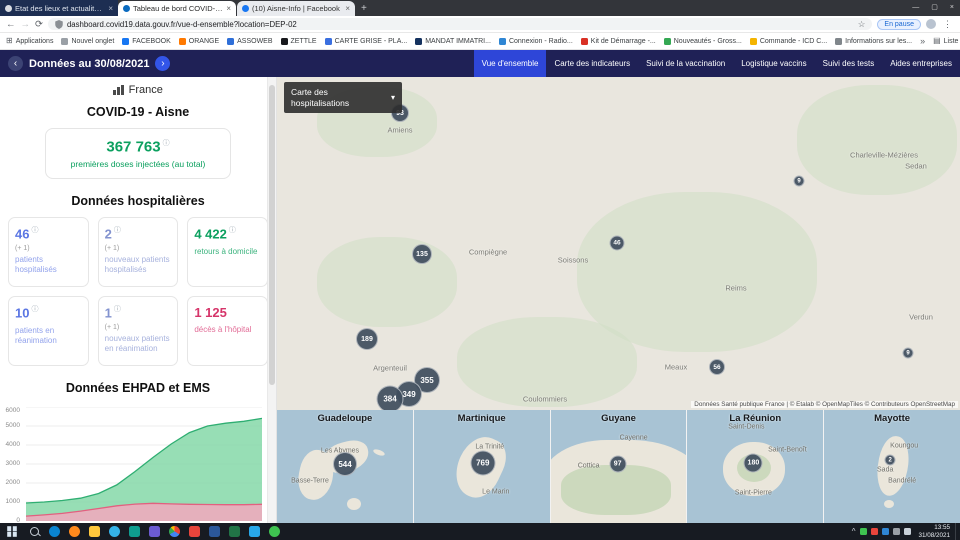 The height and width of the screenshot is (540, 960). I want to click on bookmark-applications: ⊞ Applications, so click(29, 41).